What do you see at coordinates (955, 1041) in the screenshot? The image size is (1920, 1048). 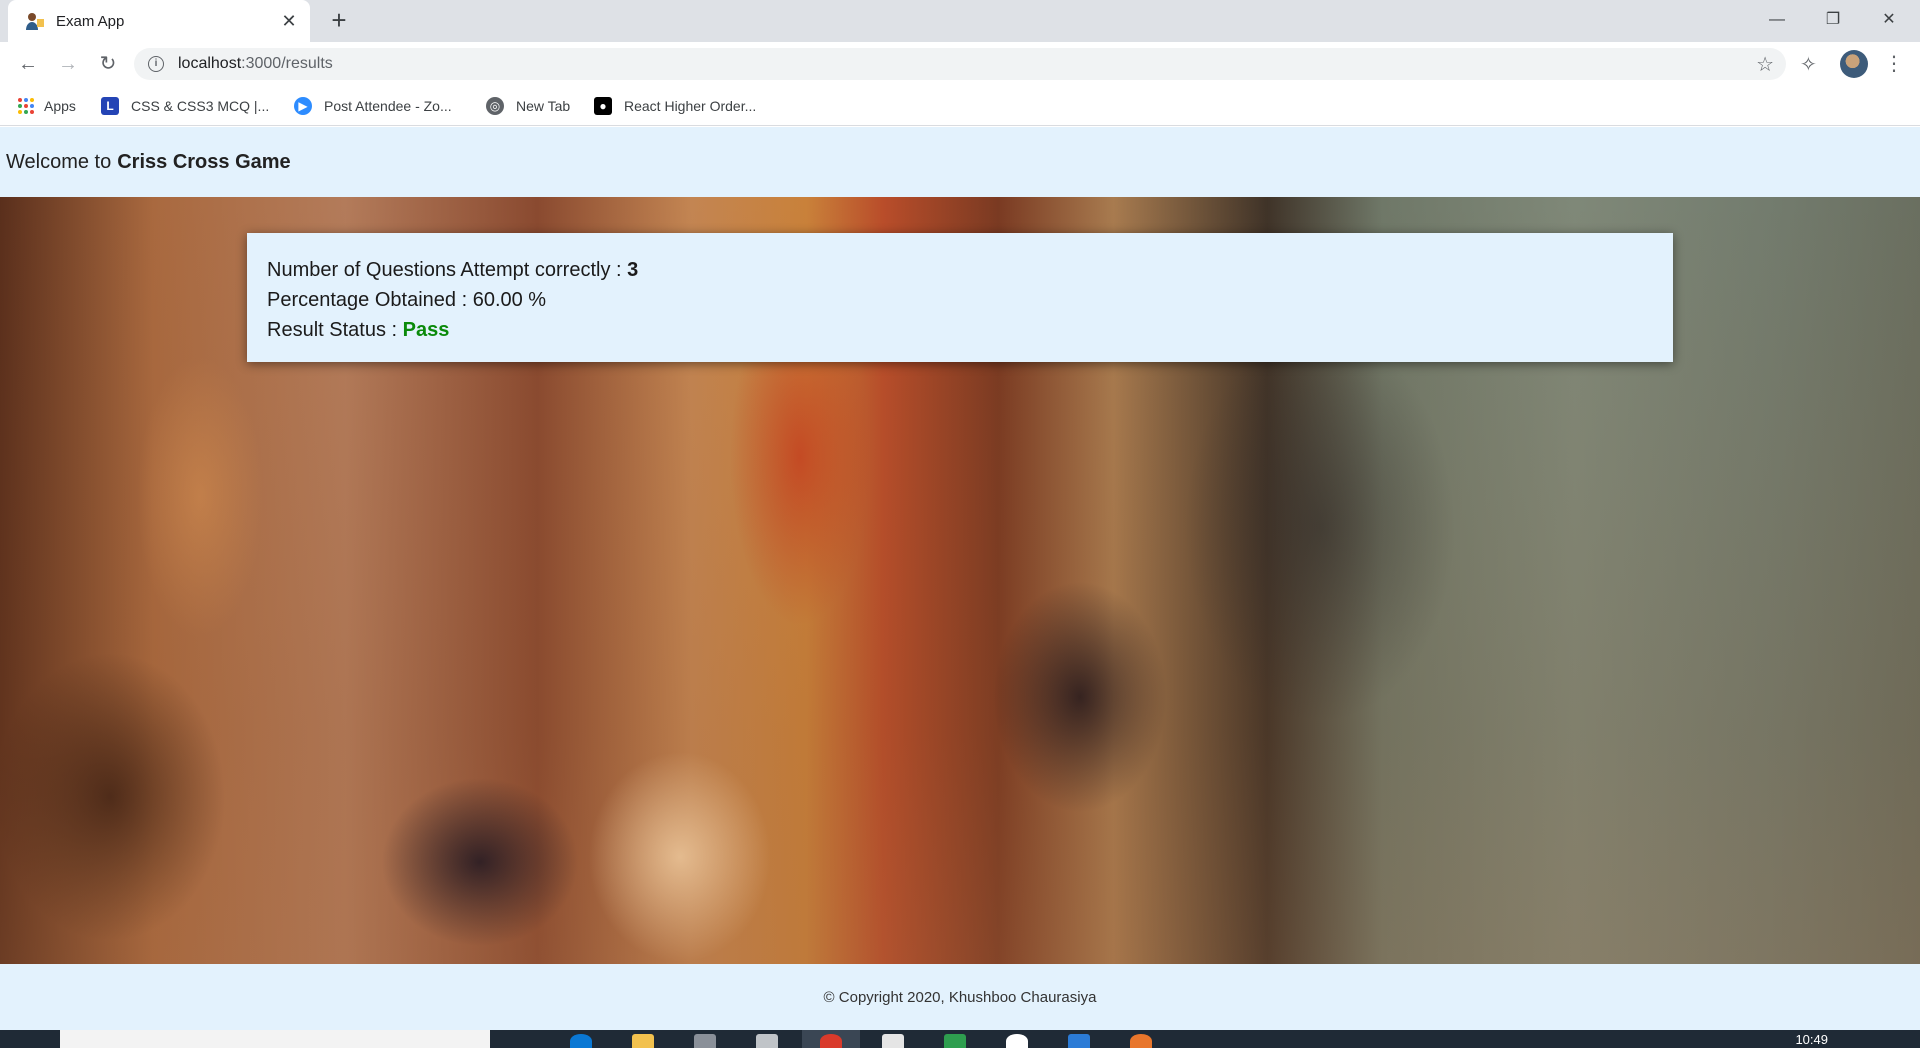 I see `app-green-icon` at bounding box center [955, 1041].